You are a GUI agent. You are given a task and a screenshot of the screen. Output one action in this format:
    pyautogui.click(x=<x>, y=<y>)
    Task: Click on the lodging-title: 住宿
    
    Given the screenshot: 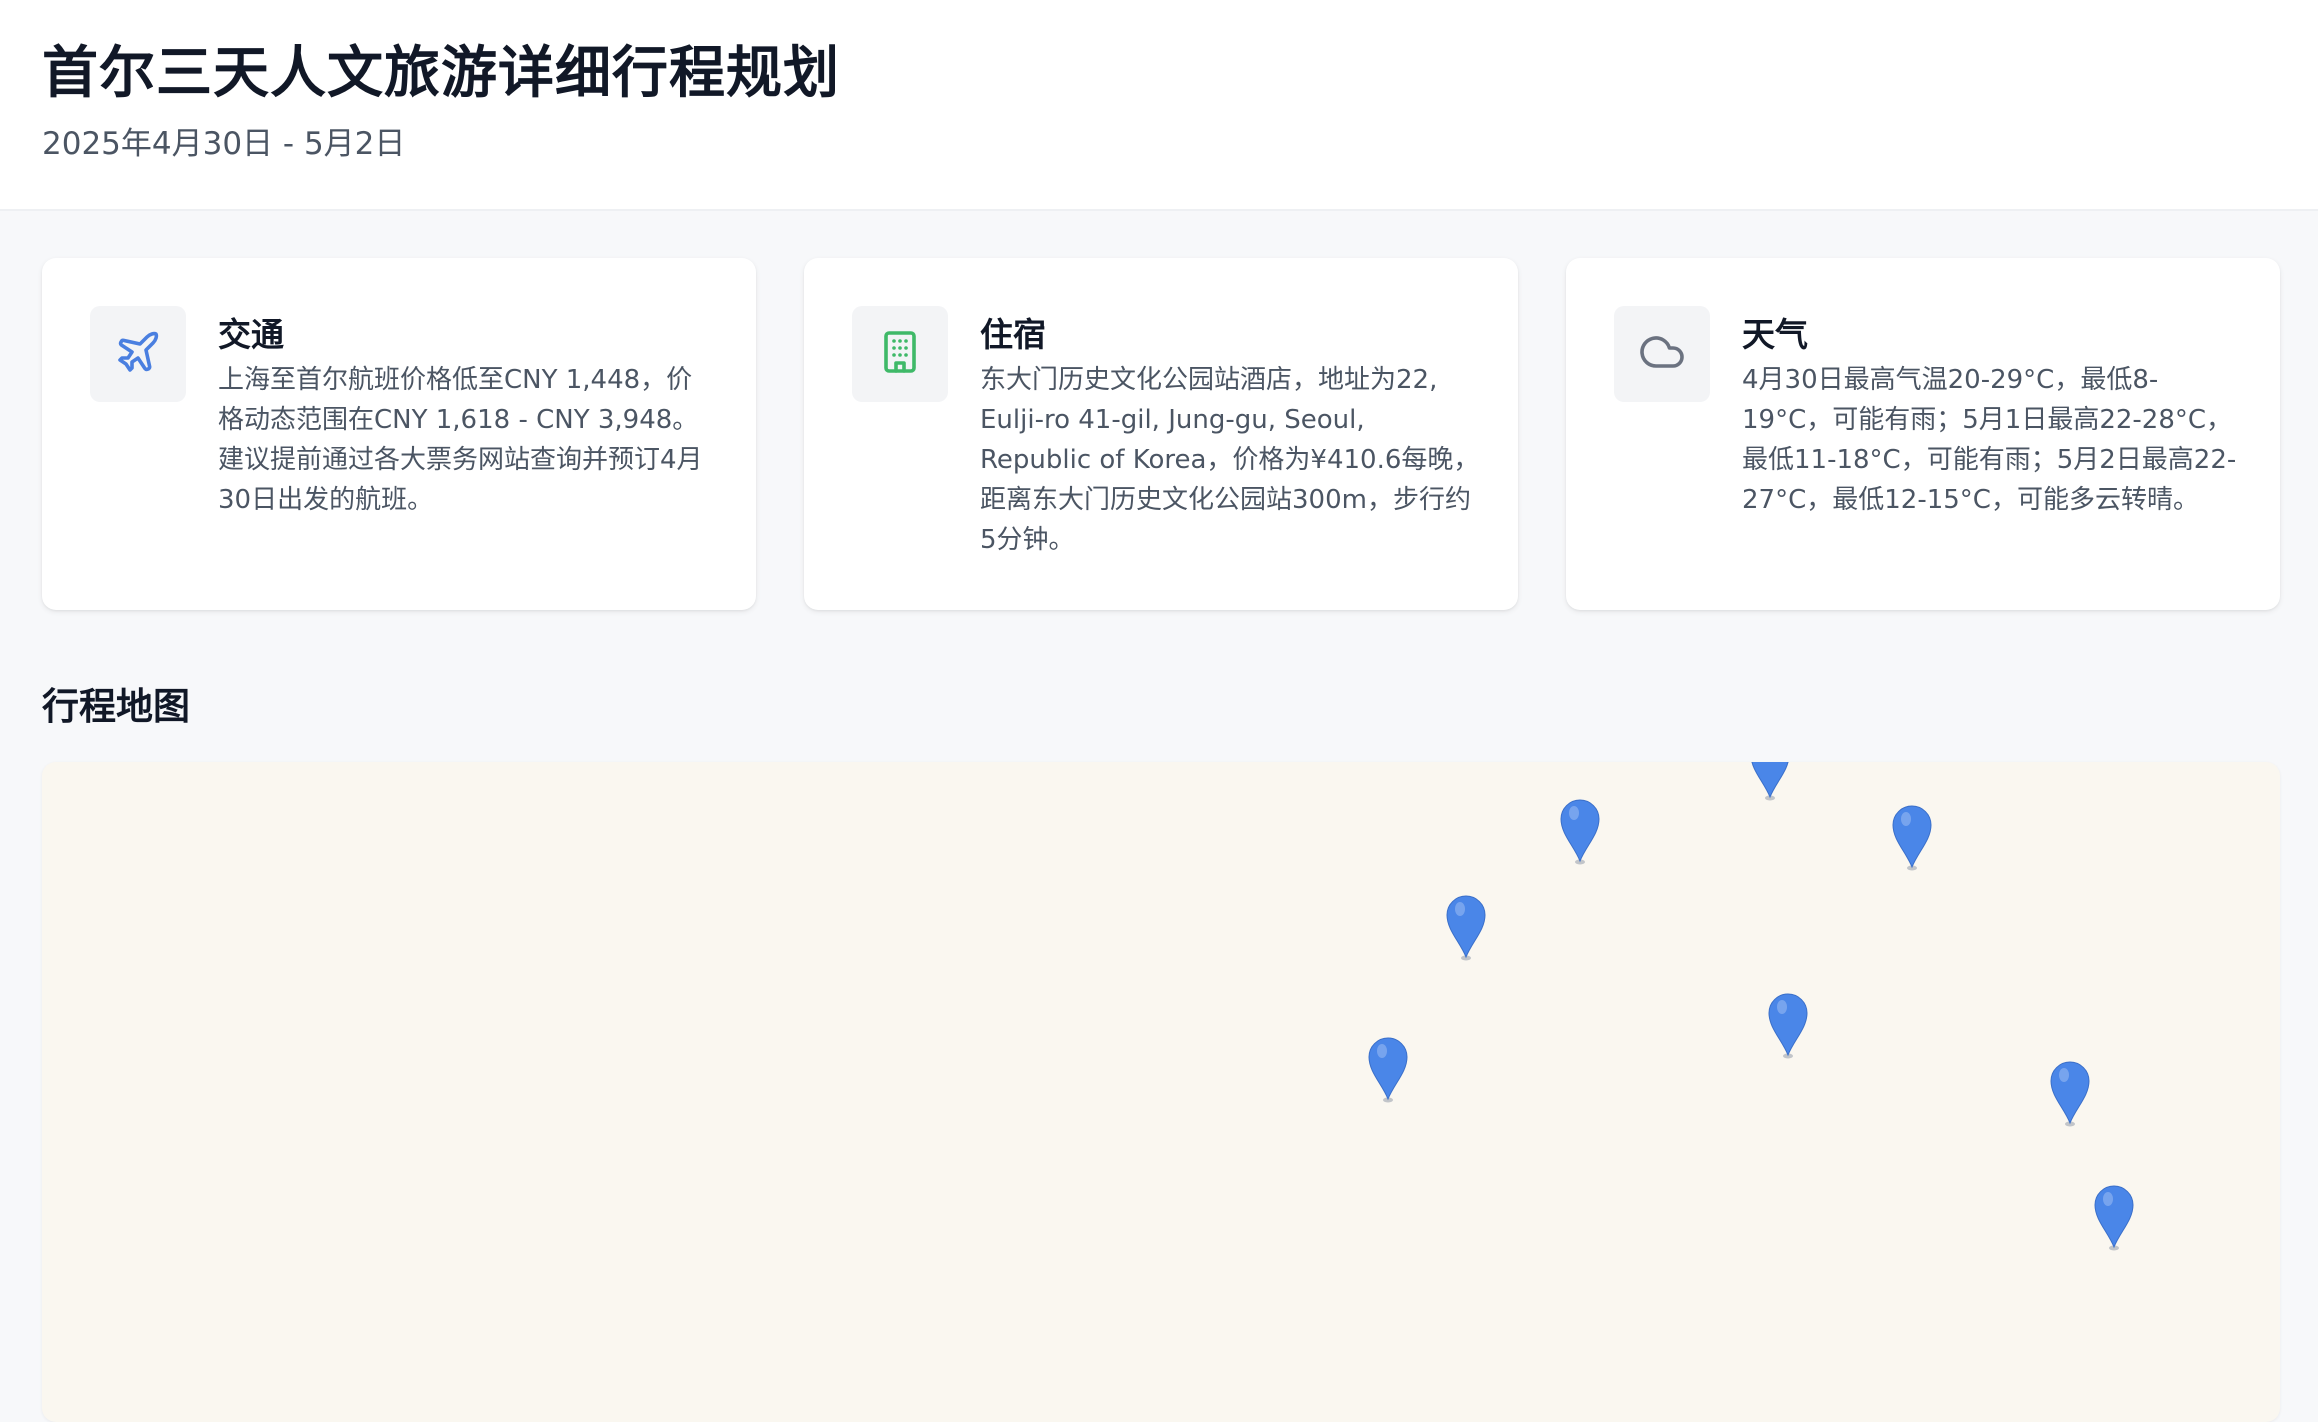 What is the action you would take?
    pyautogui.click(x=1013, y=334)
    